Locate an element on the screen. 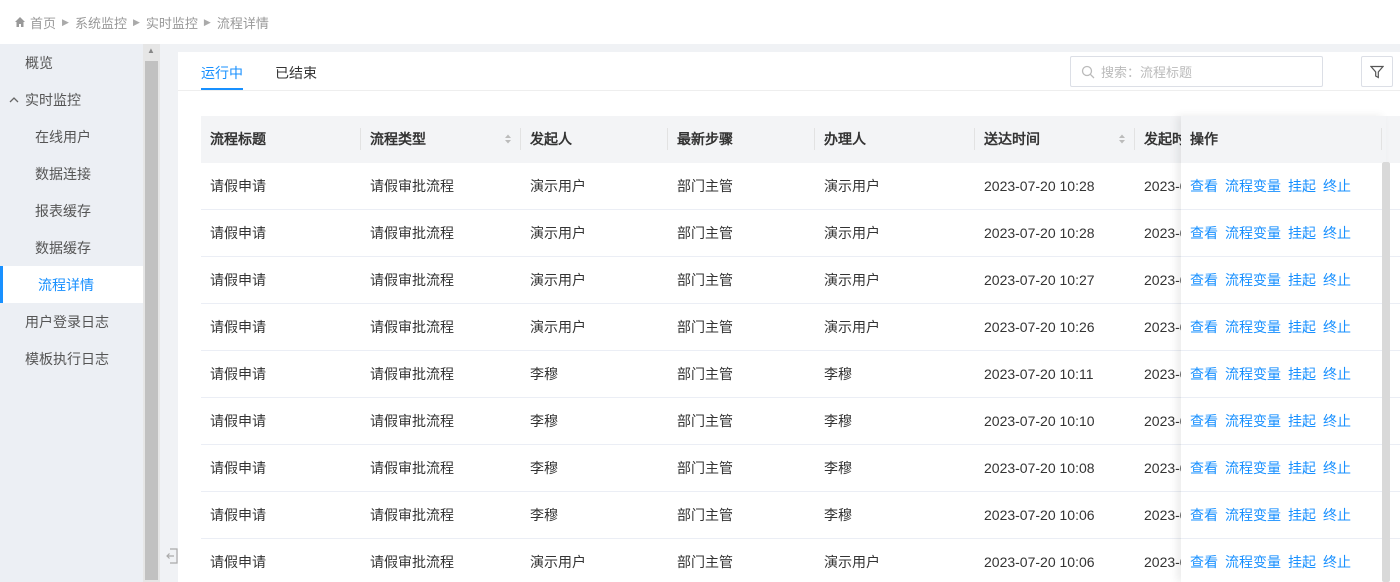  sidebar-item-realtime-monitor: 实时监控 is located at coordinates (71, 99).